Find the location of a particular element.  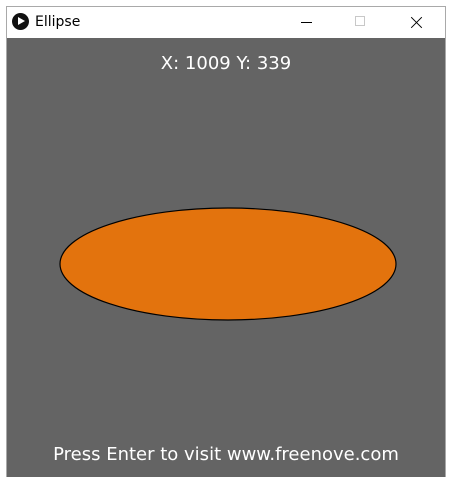

minimize-button is located at coordinates (307, 22).